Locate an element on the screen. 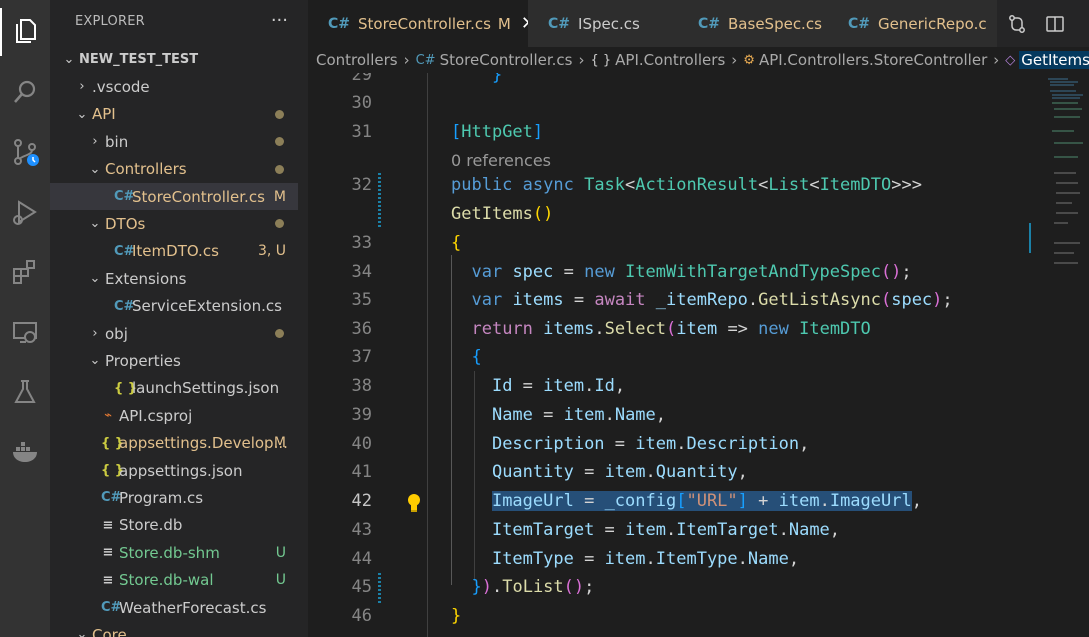  more-actions-icon: ··· is located at coordinates (279, 20).